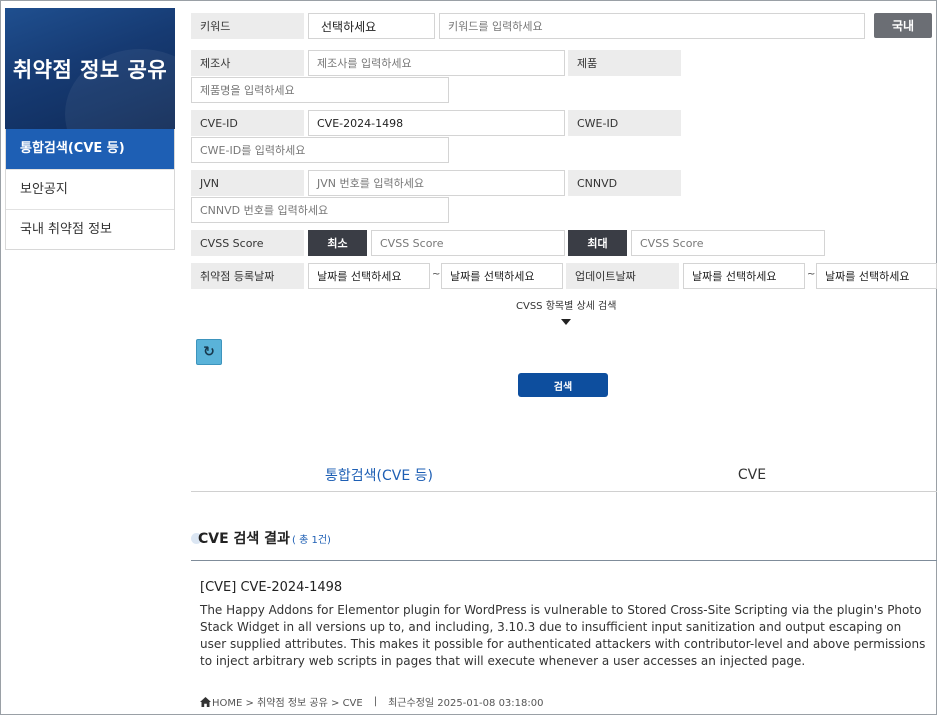  What do you see at coordinates (247, 123) in the screenshot?
I see `cve-id-label: CVE-ID` at bounding box center [247, 123].